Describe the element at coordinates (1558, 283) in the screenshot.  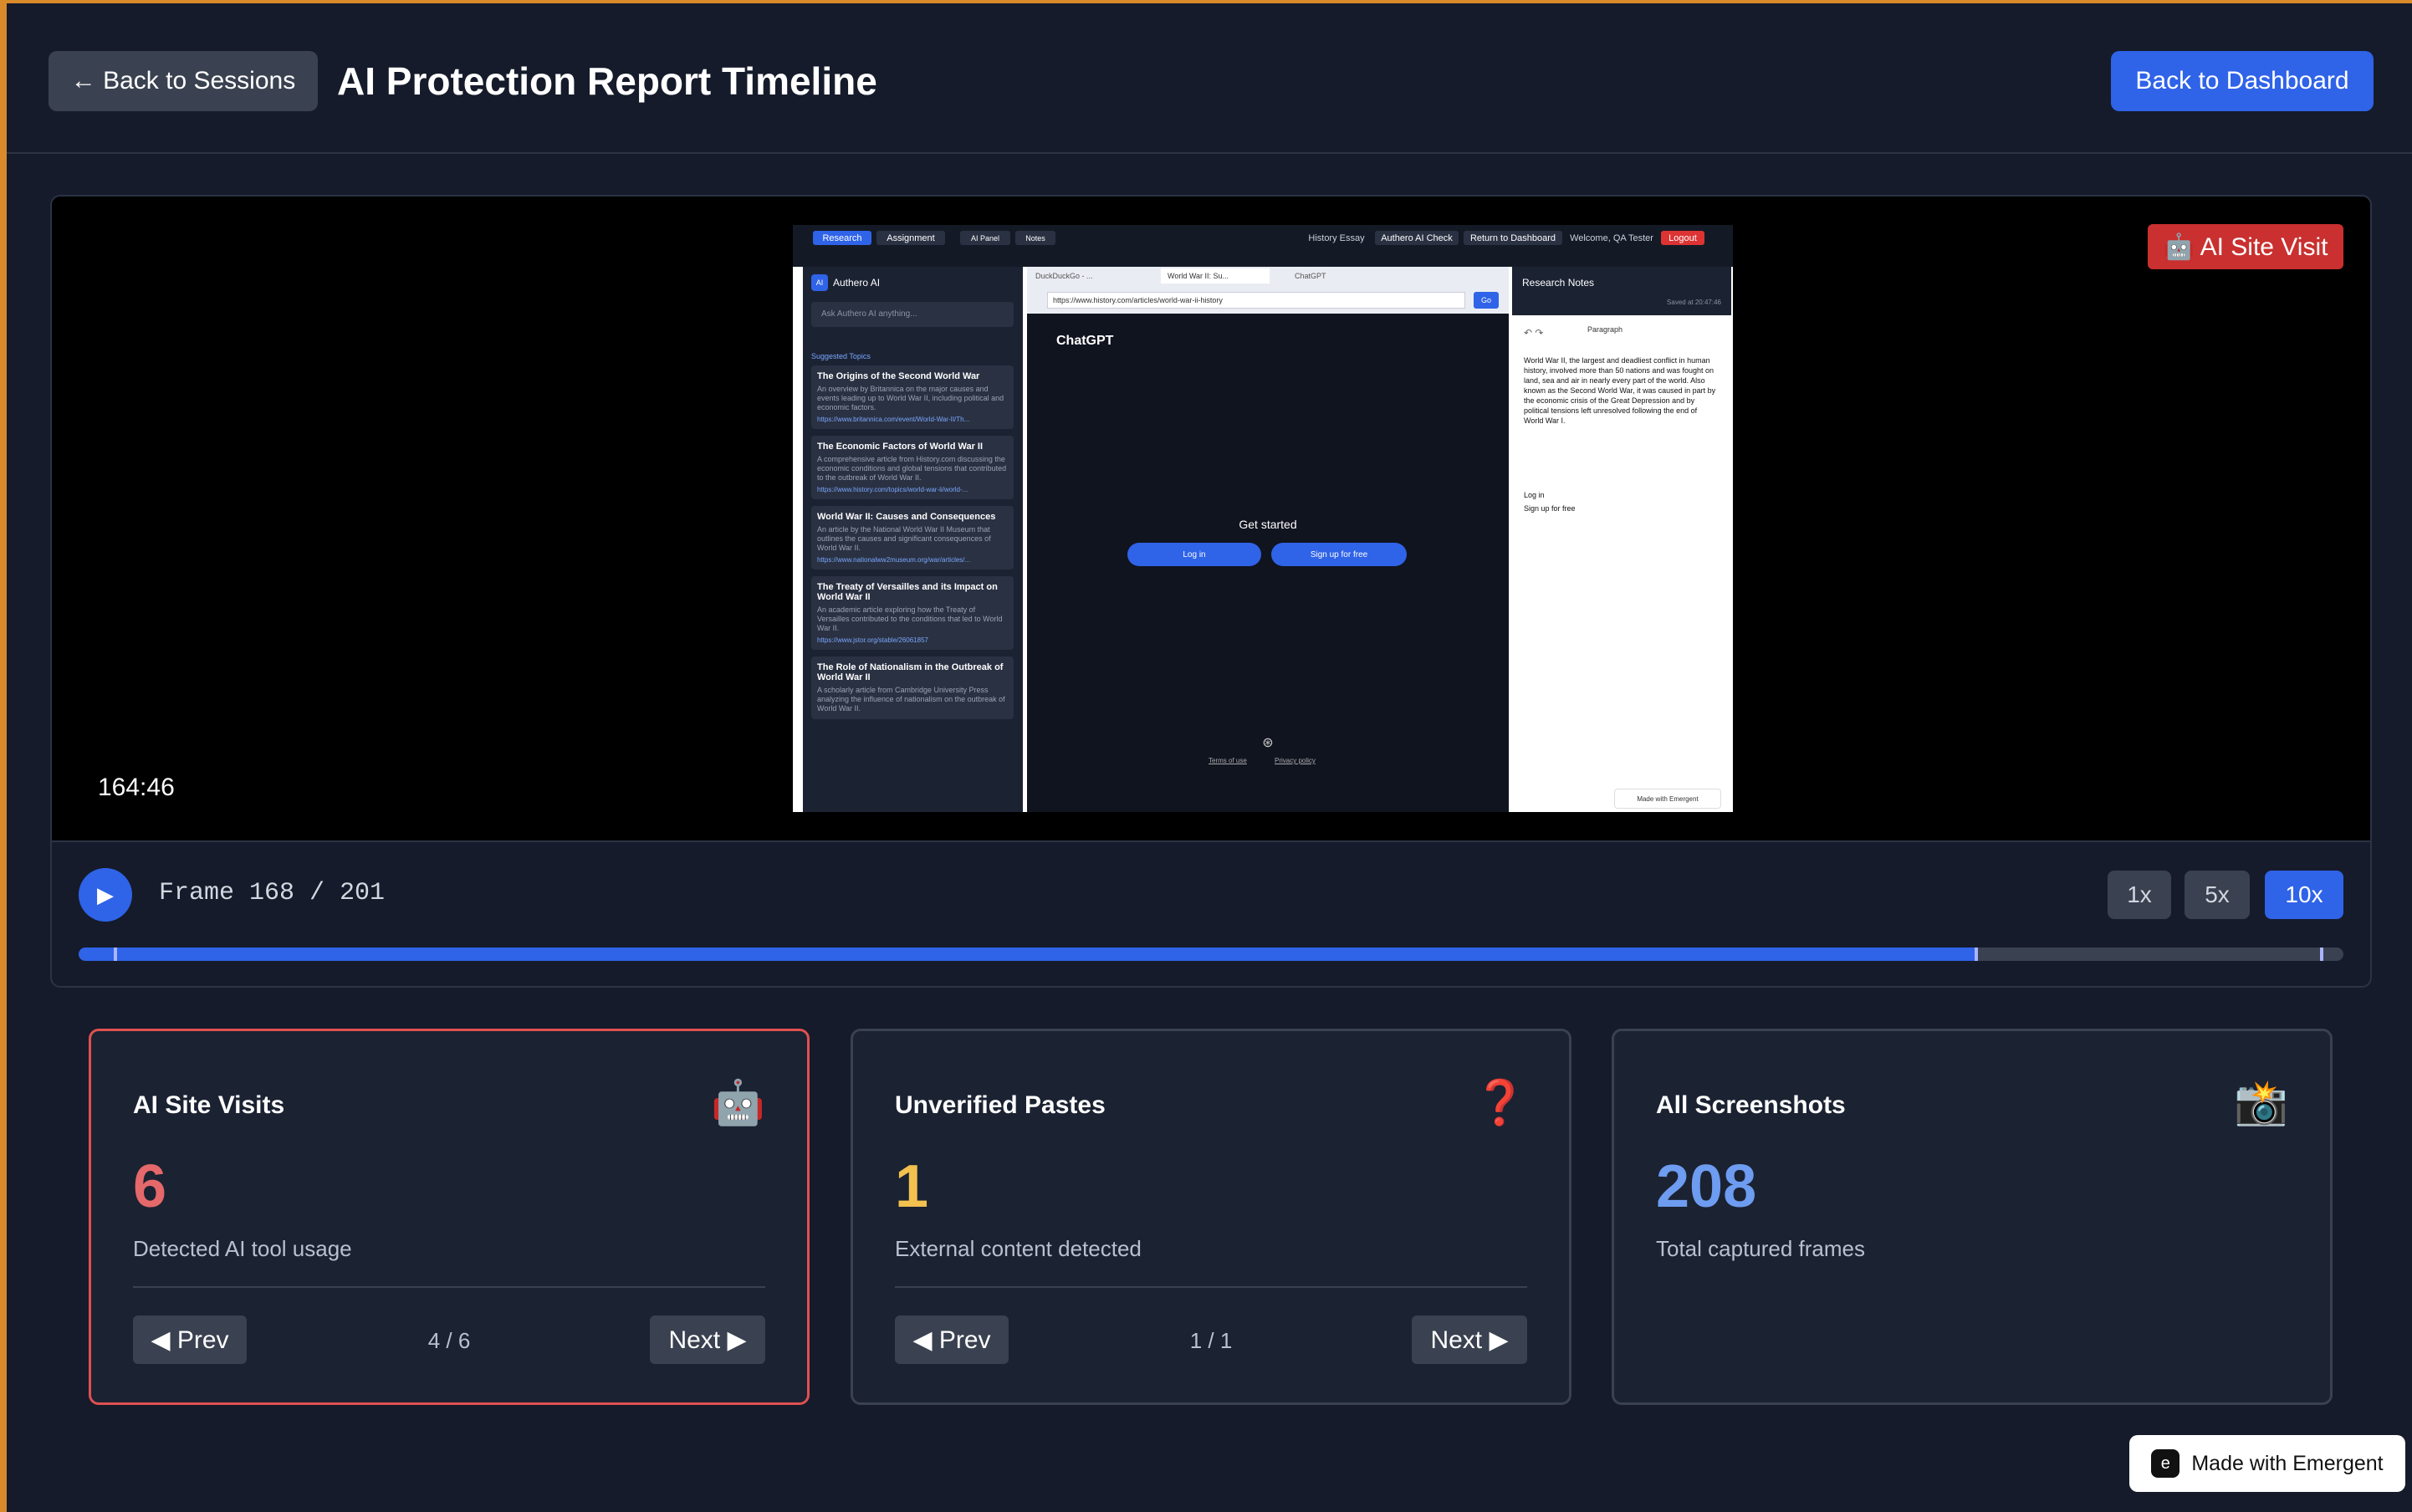
I see `notes-title: Research Notes` at that location.